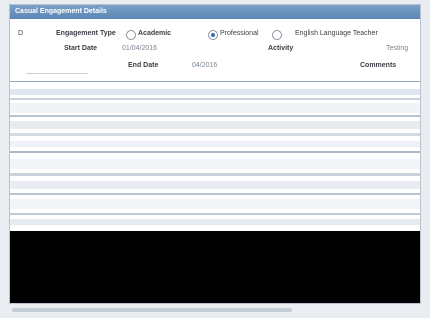 The image size is (430, 318). What do you see at coordinates (204, 65) in the screenshot?
I see `end-date-value: 04/2016` at bounding box center [204, 65].